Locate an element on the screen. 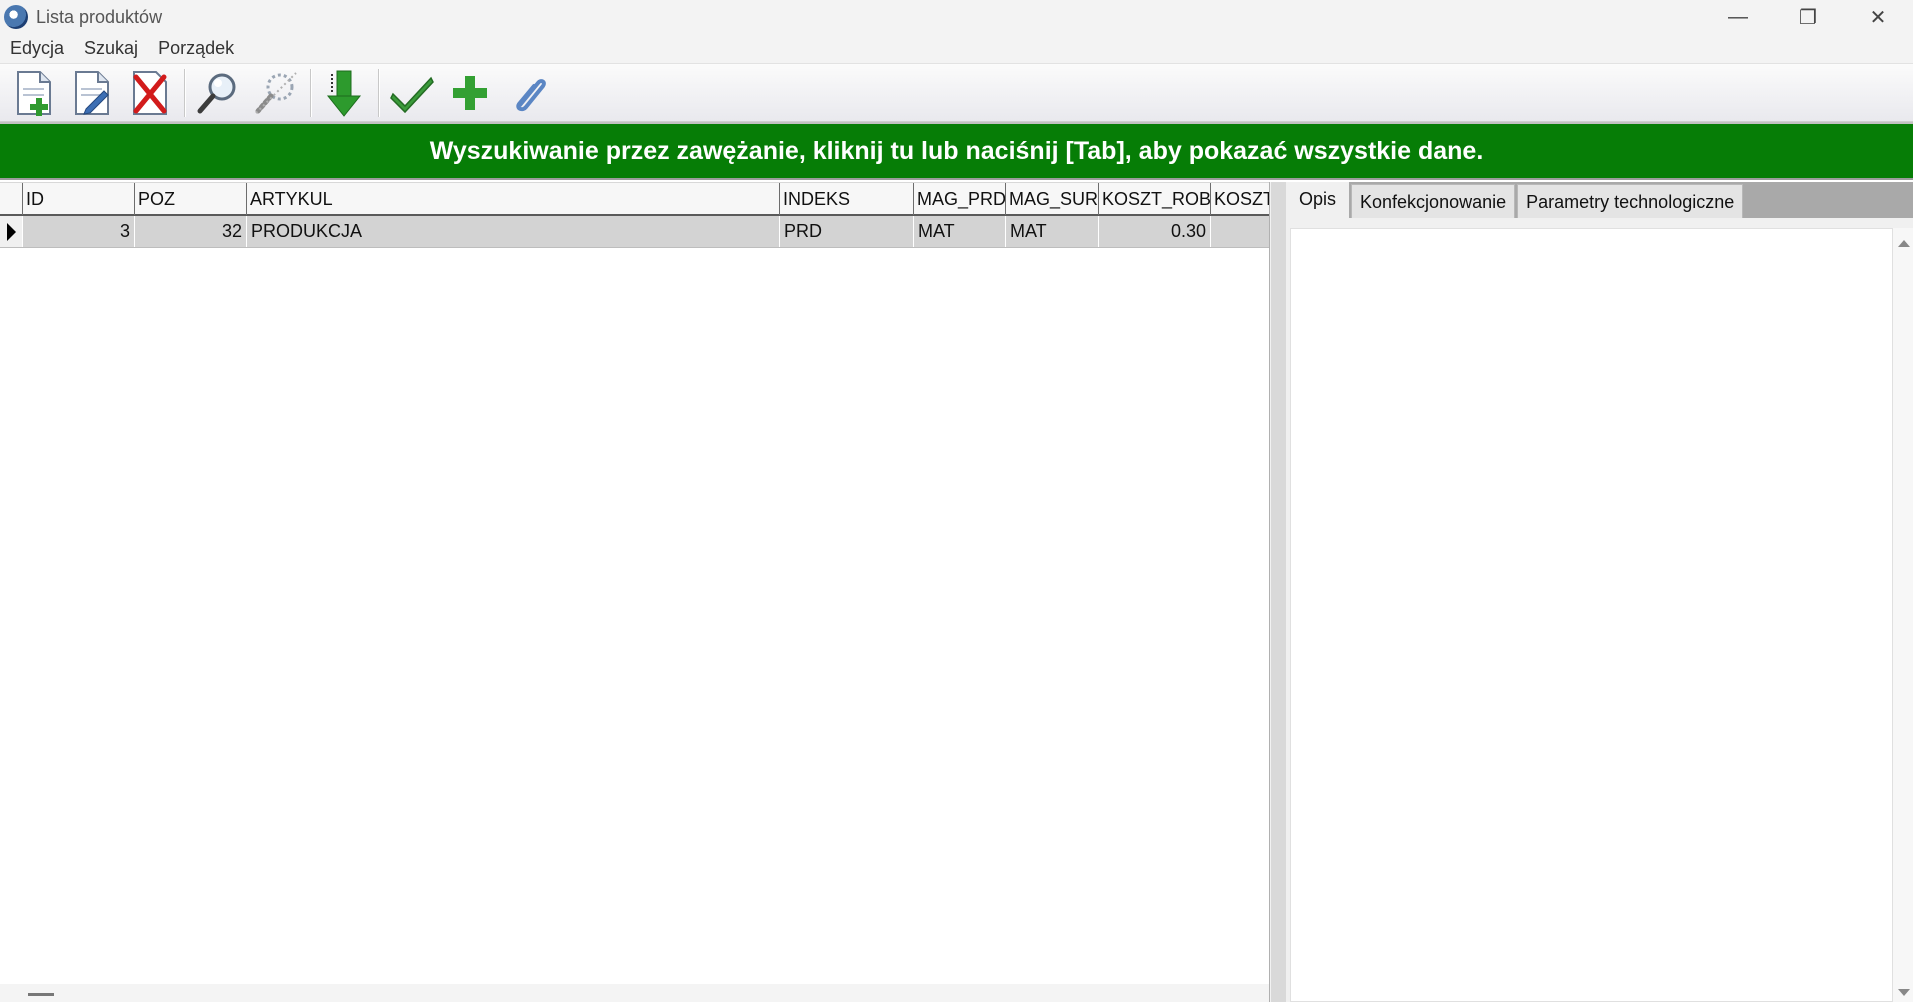 This screenshot has width=1913, height=1002. row-indicator-icon is located at coordinates (11, 231).